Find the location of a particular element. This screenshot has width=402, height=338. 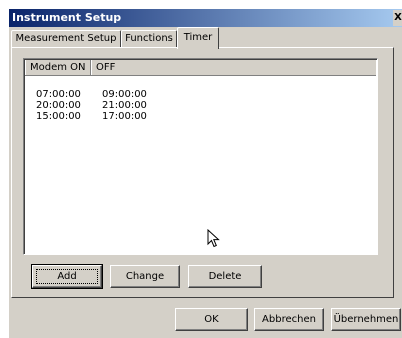

column-label: Modem ON is located at coordinates (58, 67).